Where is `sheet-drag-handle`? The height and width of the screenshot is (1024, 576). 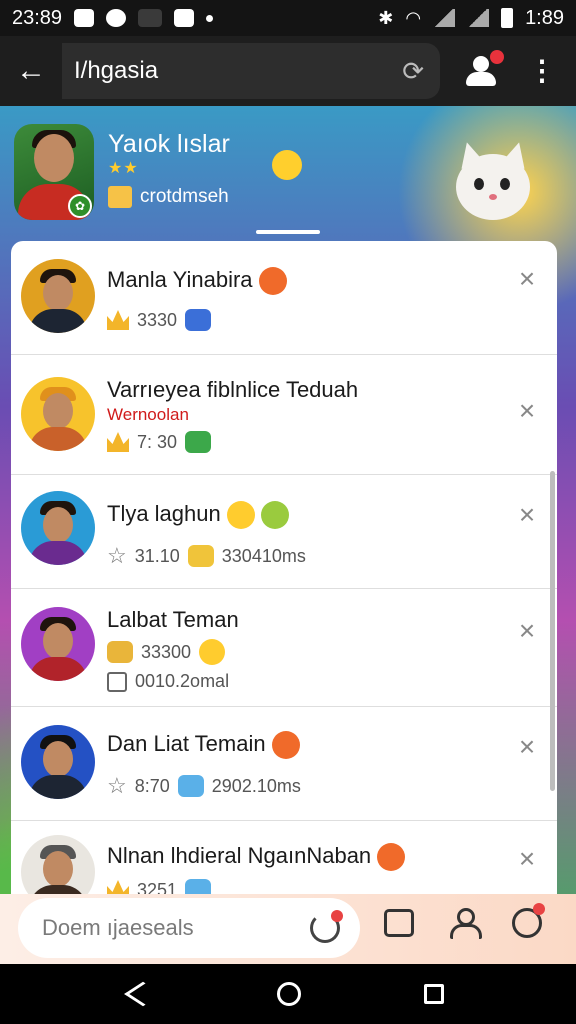
sheet-drag-handle is located at coordinates (288, 232).